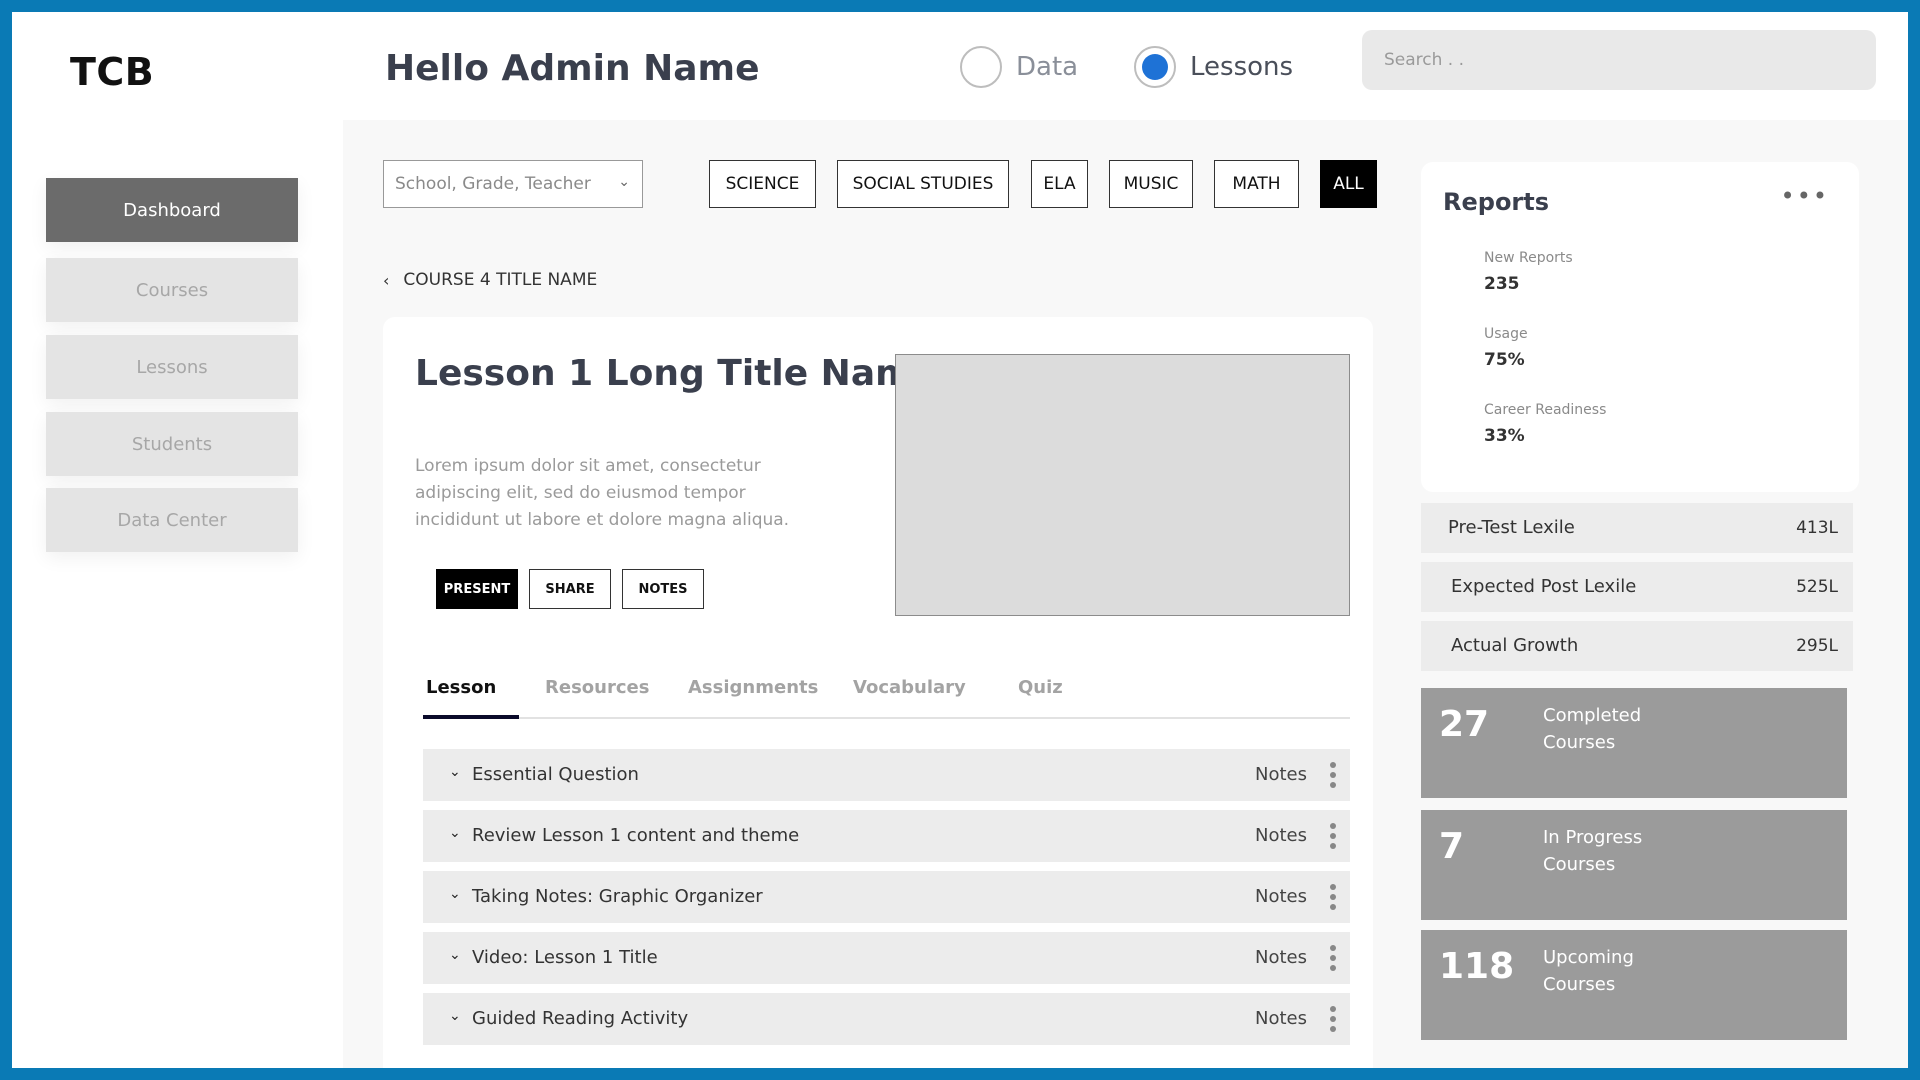  What do you see at coordinates (493, 184) in the screenshot?
I see `select-value: School, Grade, Teacher` at bounding box center [493, 184].